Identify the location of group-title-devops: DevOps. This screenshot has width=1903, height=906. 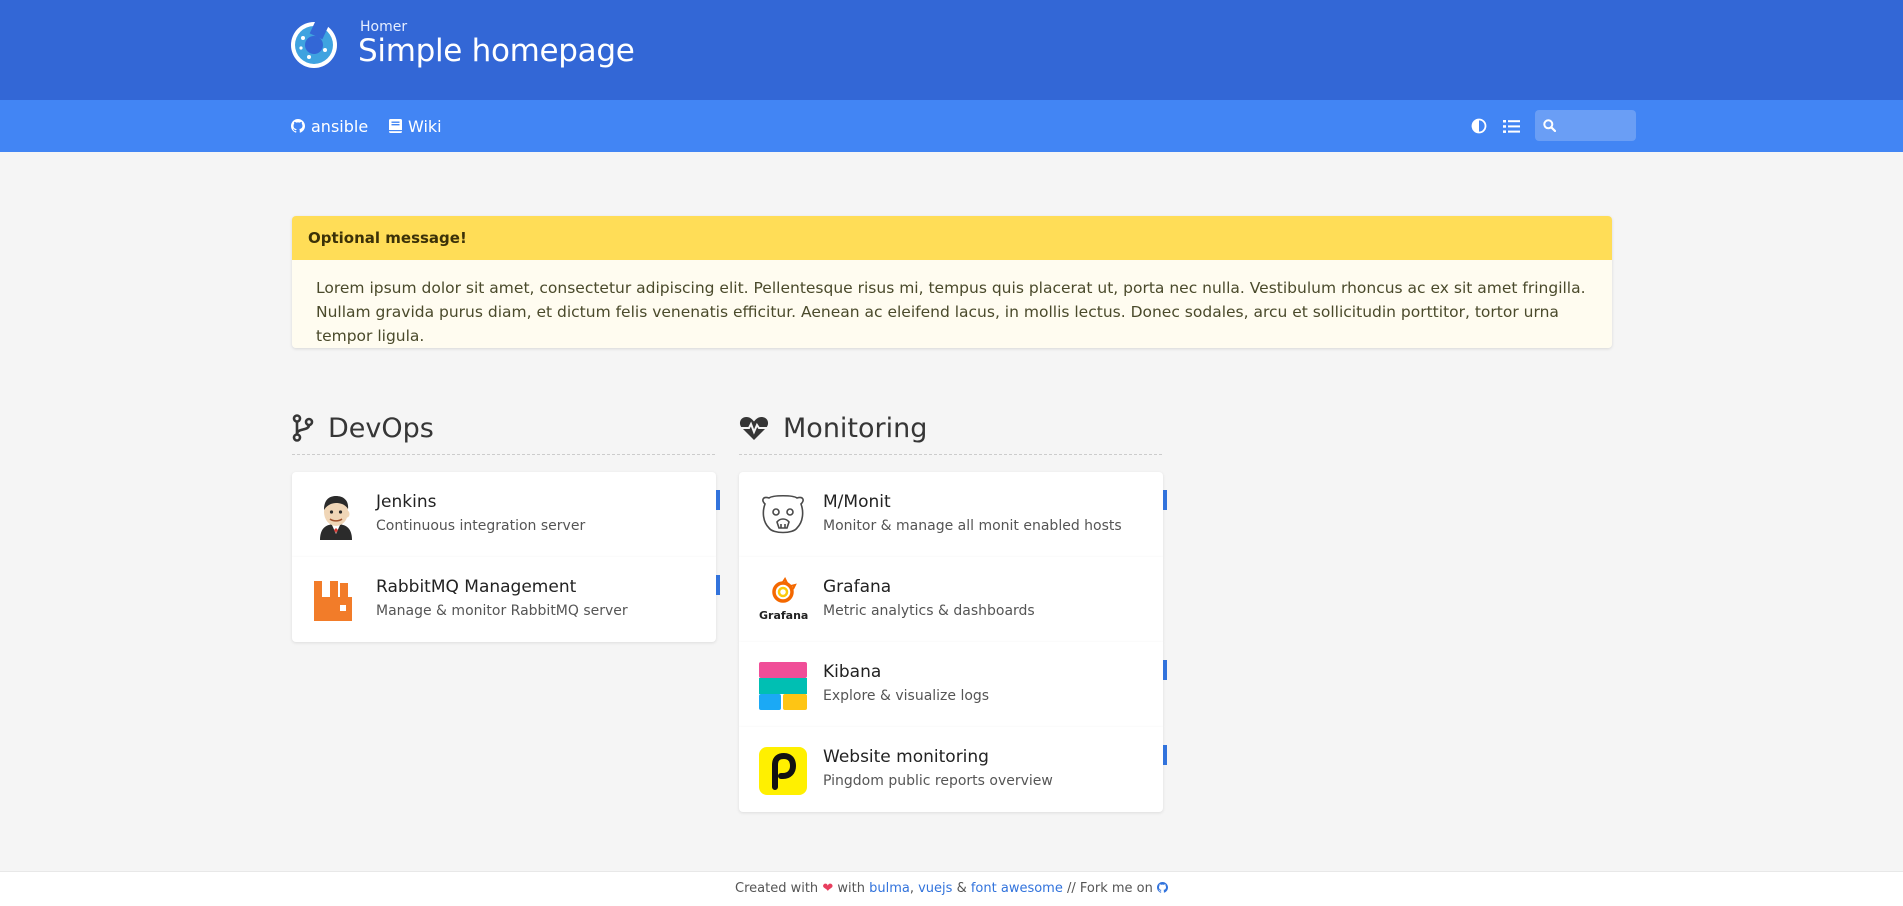
(363, 428).